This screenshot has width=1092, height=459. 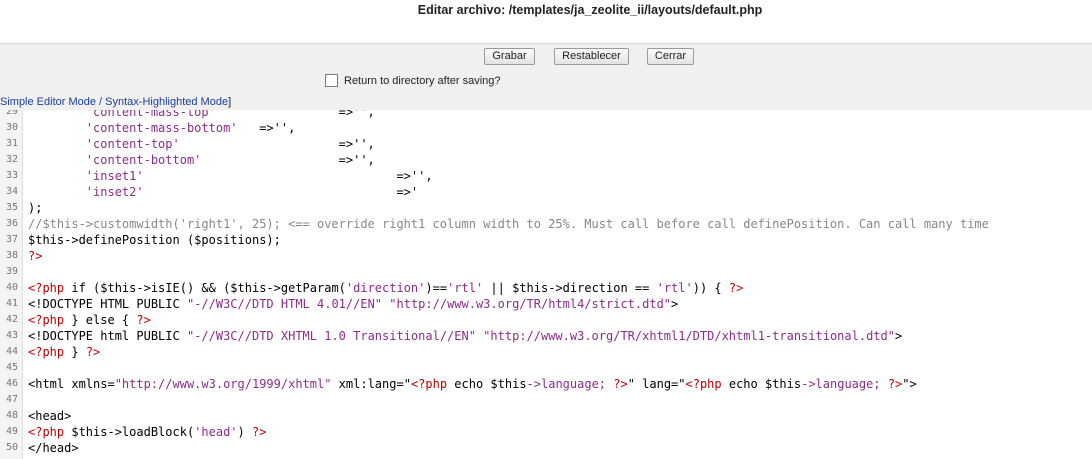 What do you see at coordinates (546, 352) in the screenshot?
I see `code-line: 44 <?php } ?>` at bounding box center [546, 352].